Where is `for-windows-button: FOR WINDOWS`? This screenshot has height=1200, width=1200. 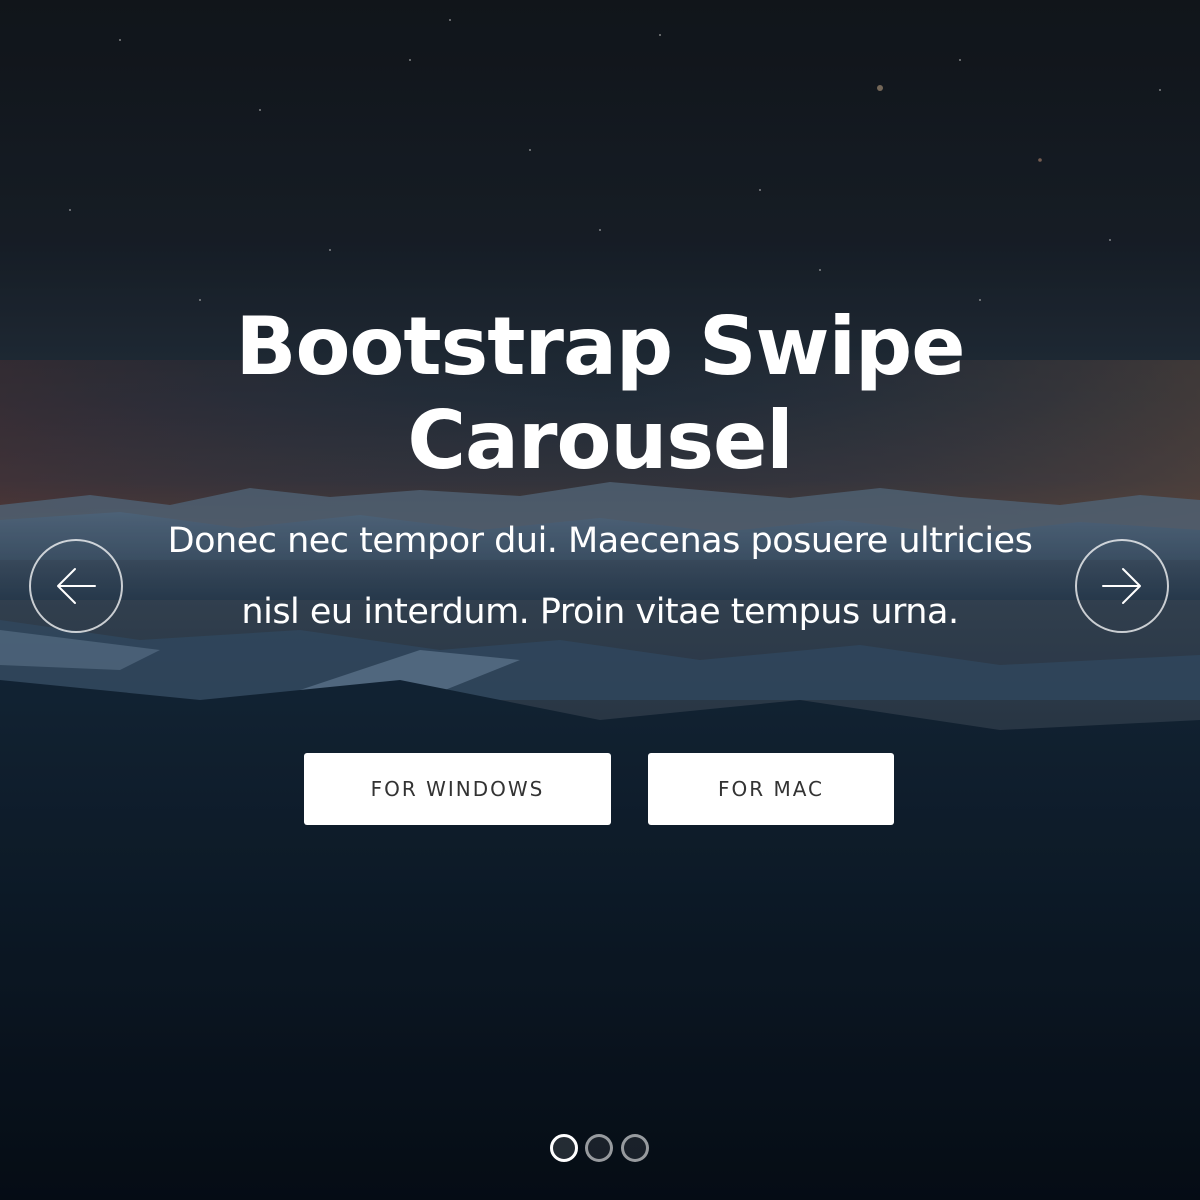
for-windows-button: FOR WINDOWS is located at coordinates (457, 789).